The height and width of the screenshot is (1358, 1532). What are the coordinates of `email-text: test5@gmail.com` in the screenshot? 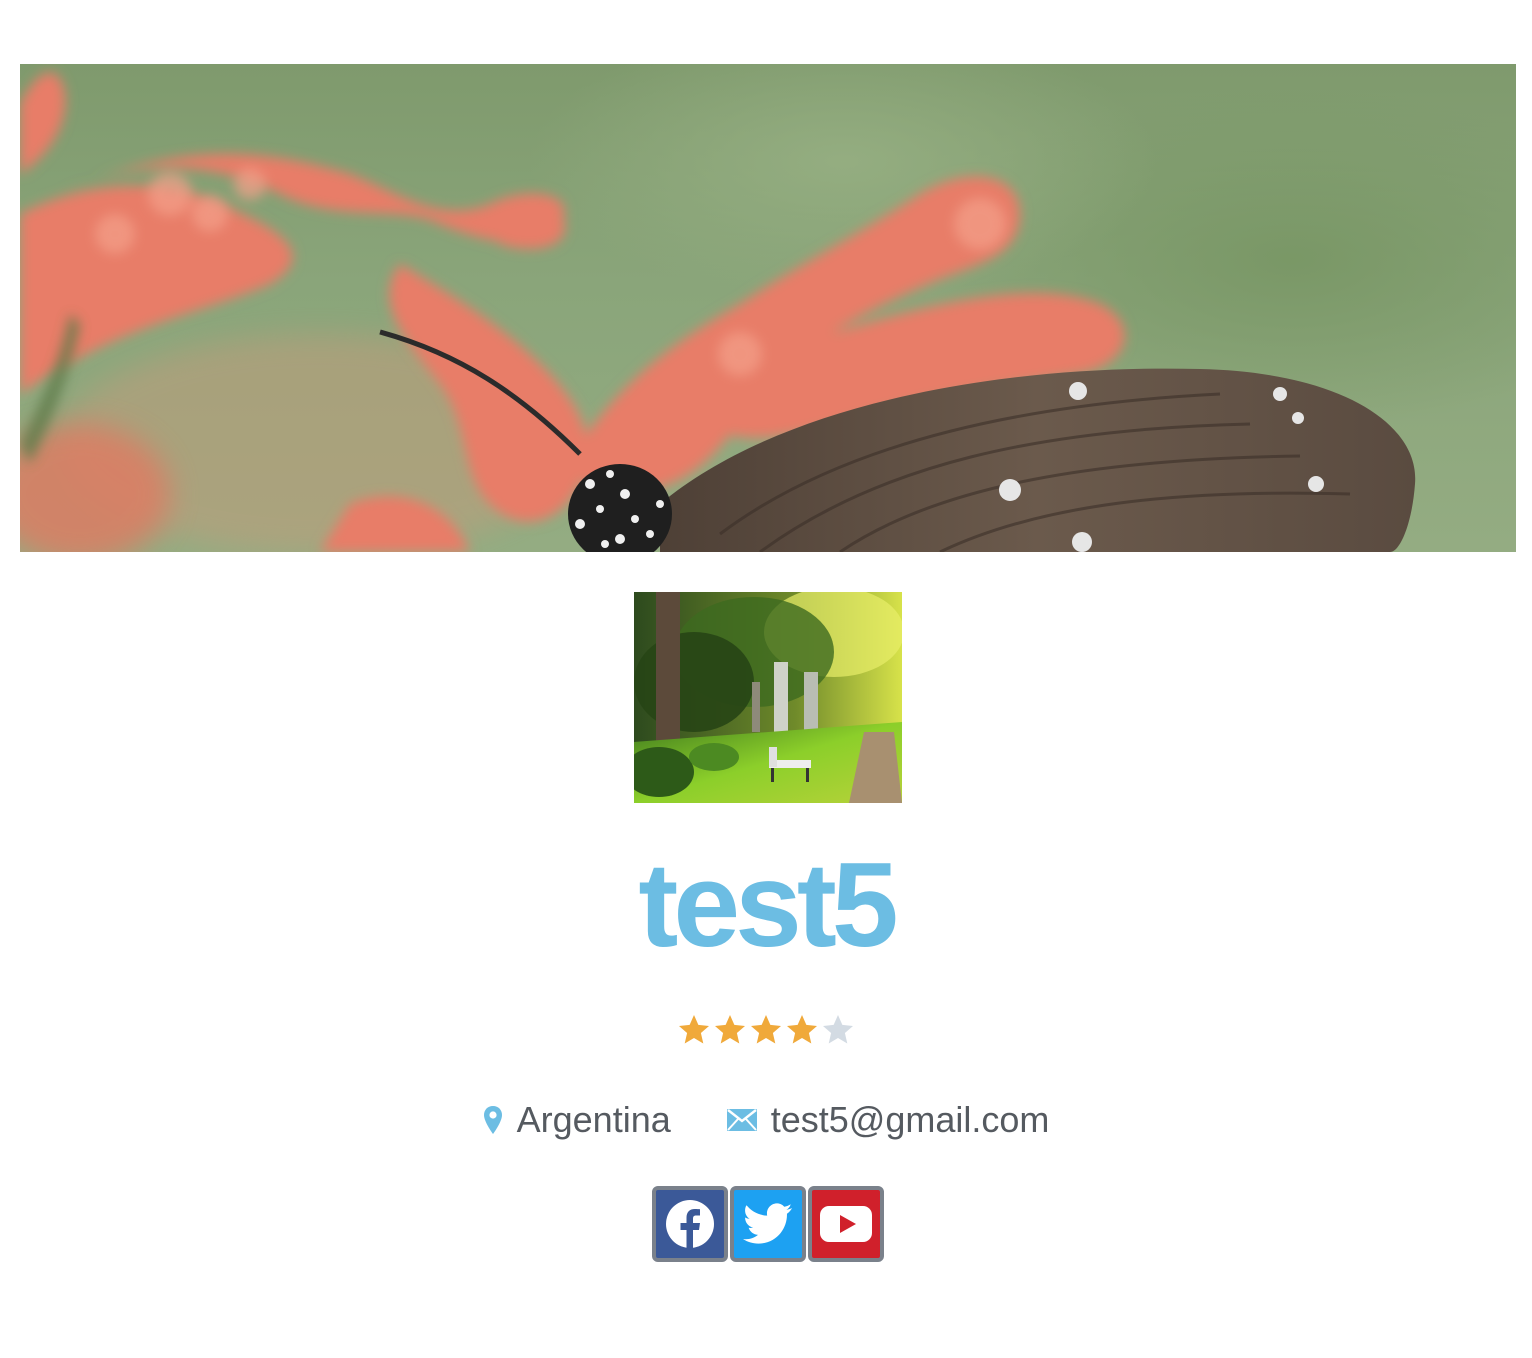 It's located at (910, 1120).